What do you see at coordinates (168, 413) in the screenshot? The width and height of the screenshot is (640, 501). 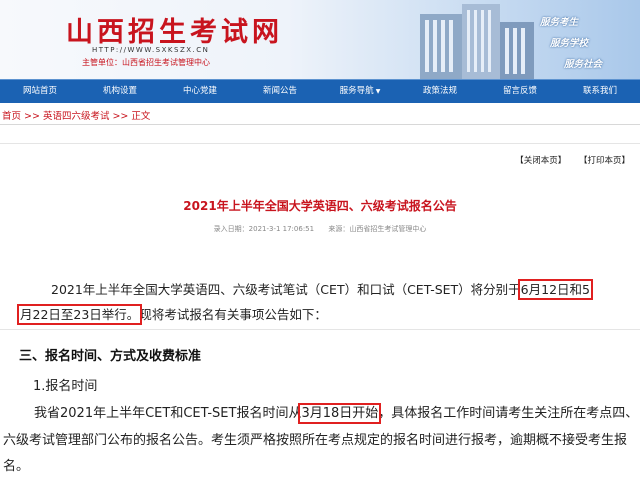 I see `registration-text: 我省2021年上半年CET和CET-SET报名时间从` at bounding box center [168, 413].